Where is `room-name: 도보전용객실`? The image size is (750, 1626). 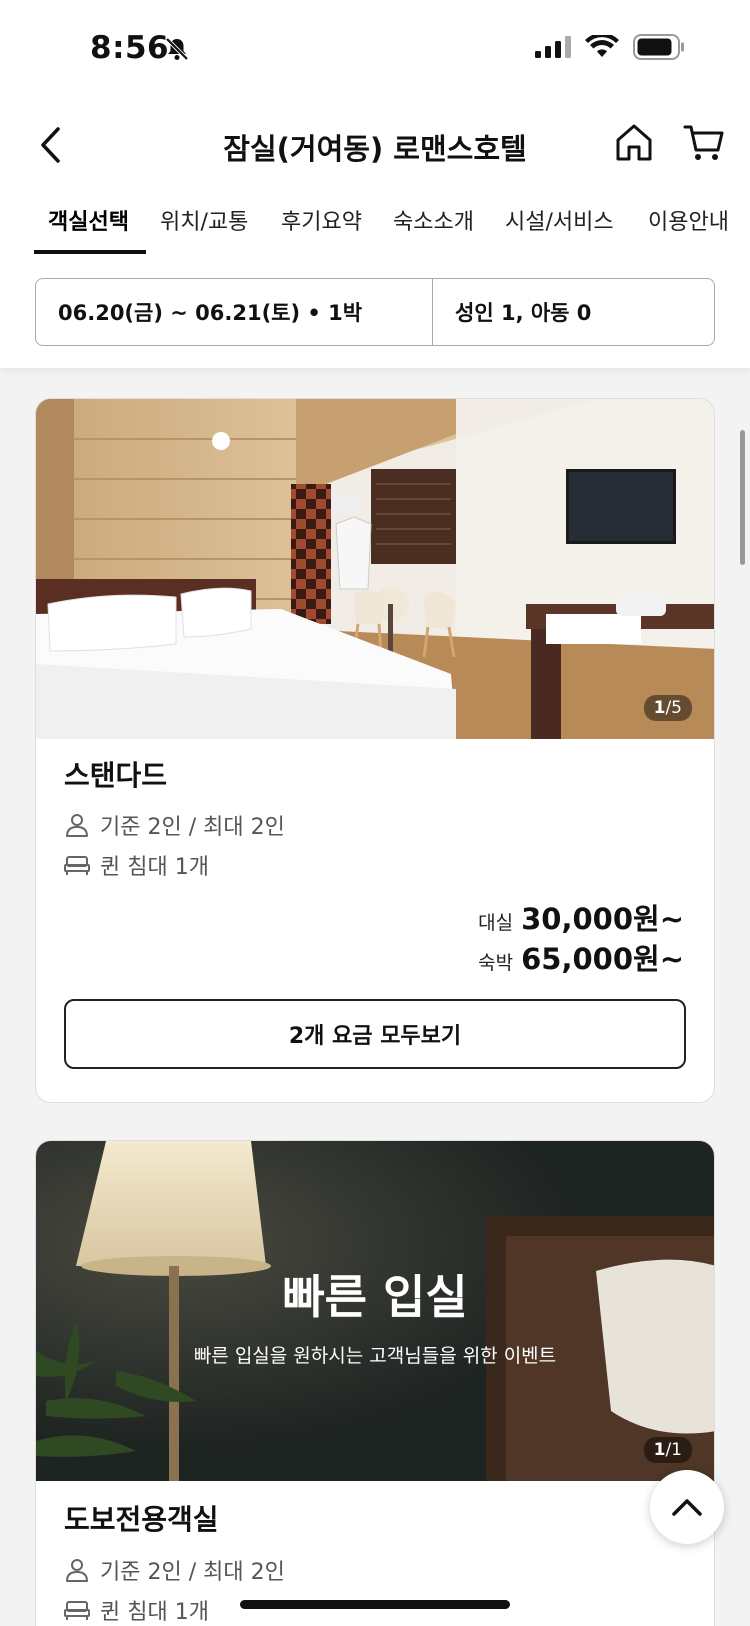
room-name: 도보전용객실 is located at coordinates (141, 1519).